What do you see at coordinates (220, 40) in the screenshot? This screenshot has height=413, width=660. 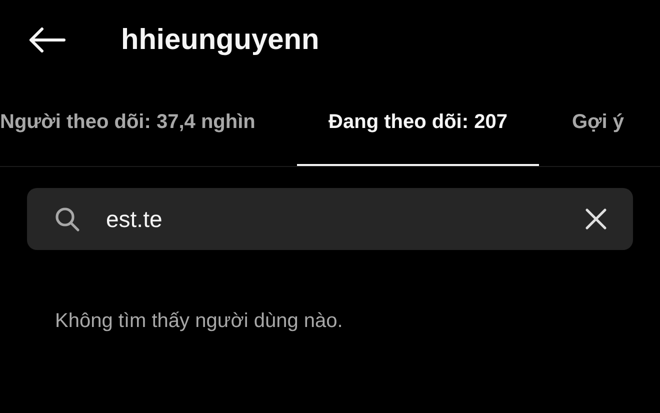 I see `profile-username: hhieunguyenn` at bounding box center [220, 40].